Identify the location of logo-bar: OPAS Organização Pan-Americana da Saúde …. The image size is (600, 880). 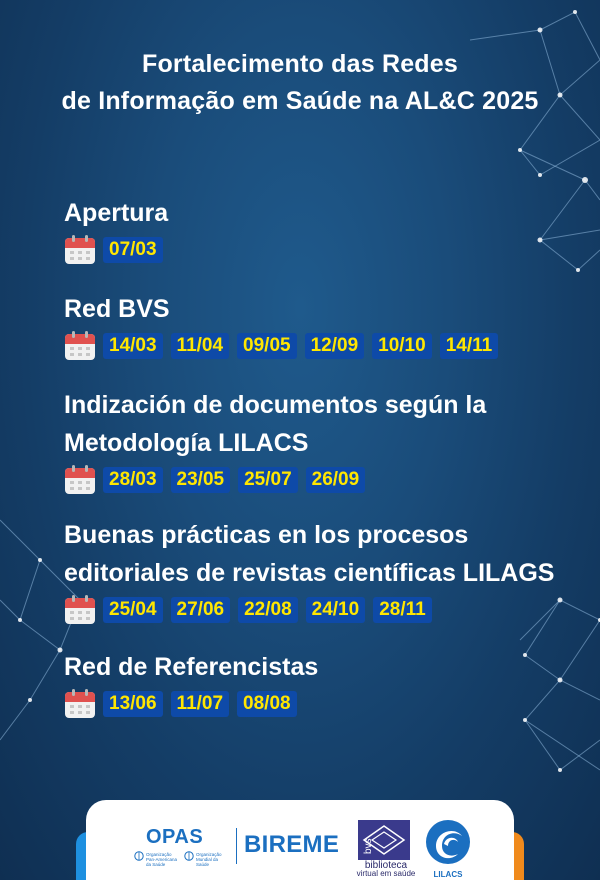
(300, 840).